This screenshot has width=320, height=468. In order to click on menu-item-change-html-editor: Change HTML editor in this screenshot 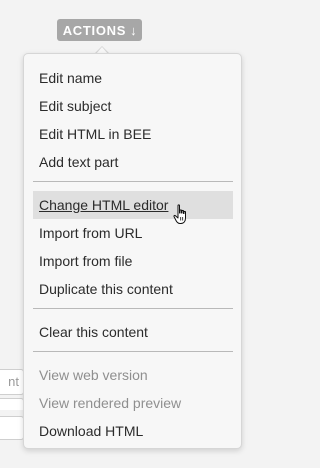, I will do `click(133, 205)`.